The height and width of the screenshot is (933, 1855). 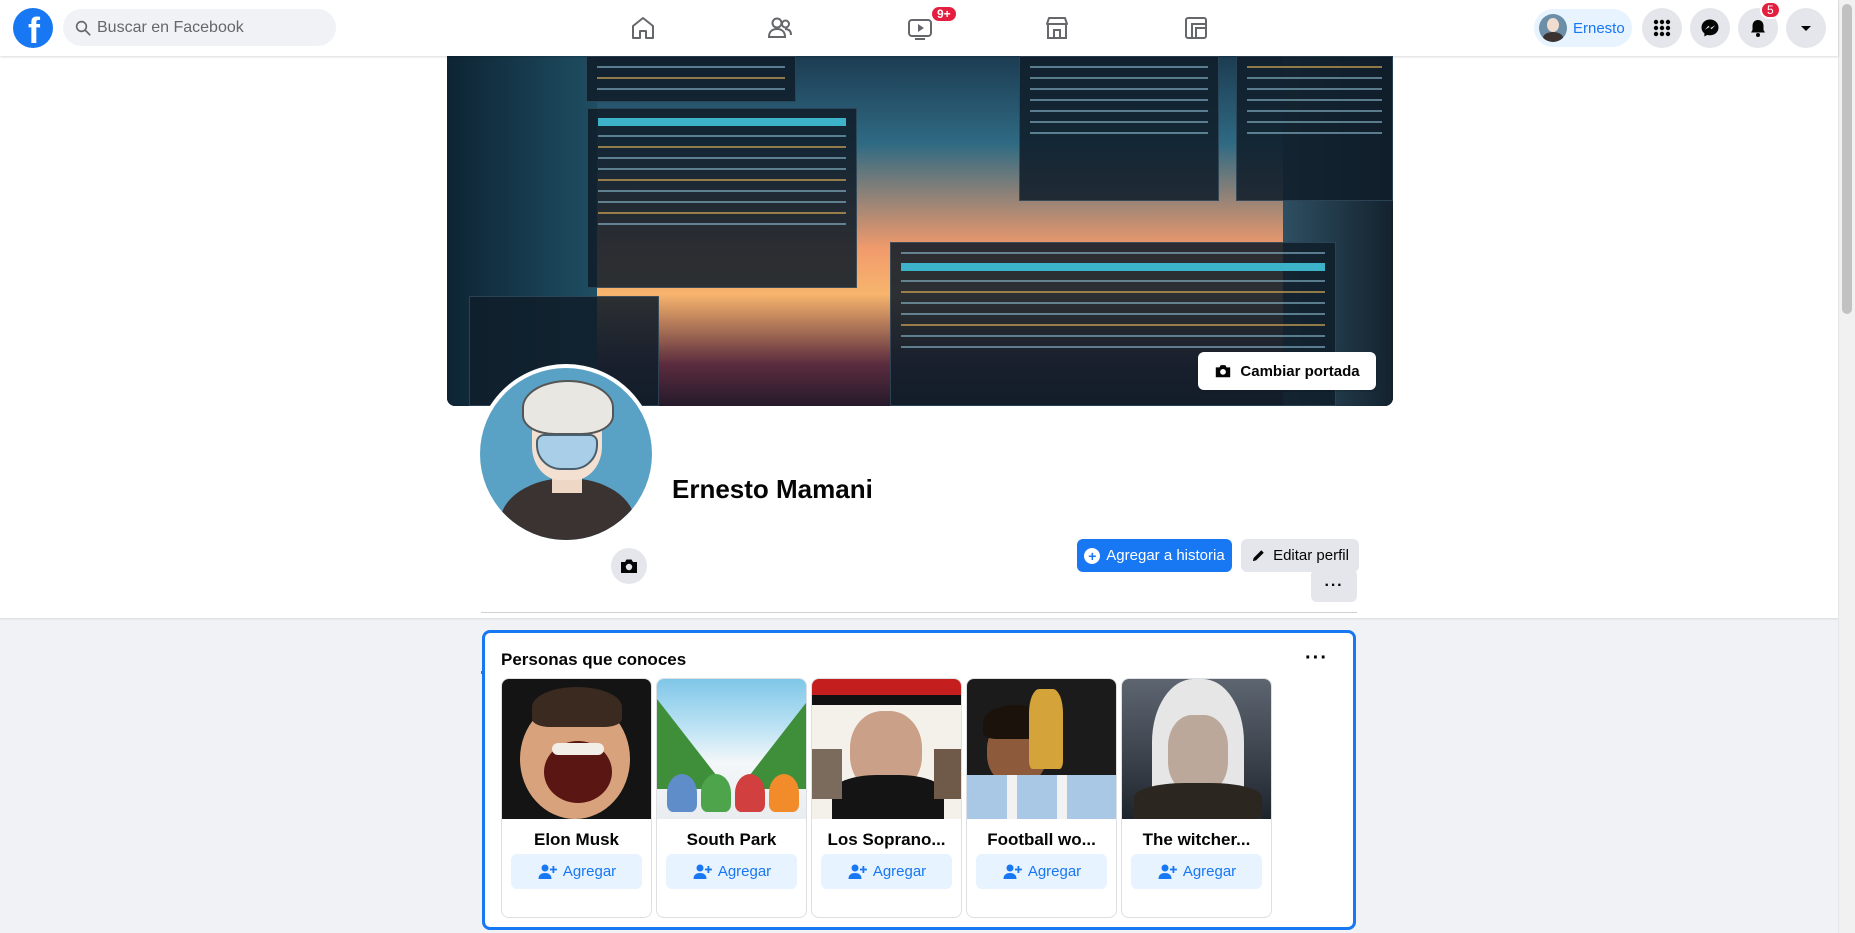 What do you see at coordinates (1314, 128) in the screenshot?
I see `terminal-window-sysinfo` at bounding box center [1314, 128].